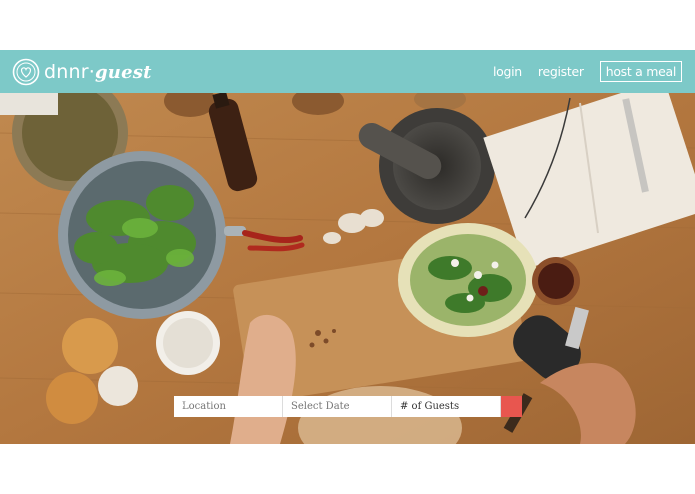 This screenshot has width=695, height=494. Describe the element at coordinates (66, 72) in the screenshot. I see `brand-name: dnnr` at that location.